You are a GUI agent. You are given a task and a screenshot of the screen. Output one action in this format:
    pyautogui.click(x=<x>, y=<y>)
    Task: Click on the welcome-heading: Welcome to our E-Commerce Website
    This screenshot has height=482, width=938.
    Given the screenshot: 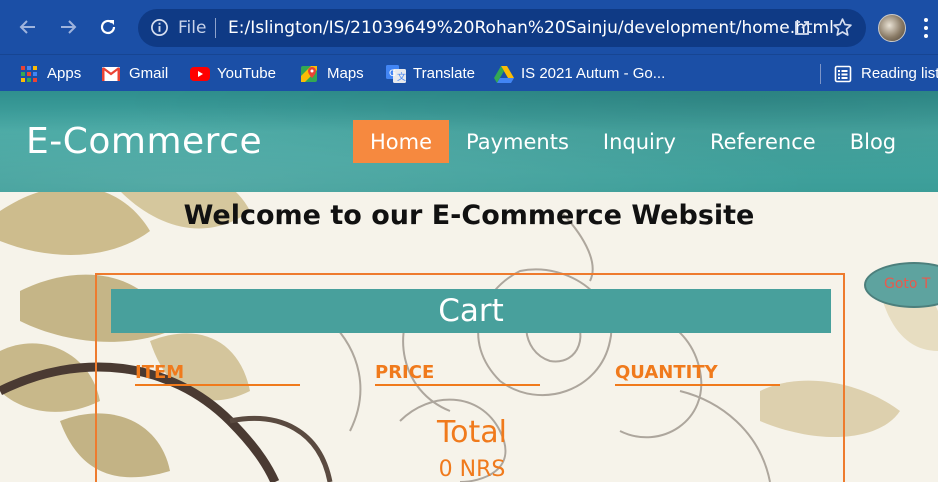 What is the action you would take?
    pyautogui.click(x=469, y=215)
    